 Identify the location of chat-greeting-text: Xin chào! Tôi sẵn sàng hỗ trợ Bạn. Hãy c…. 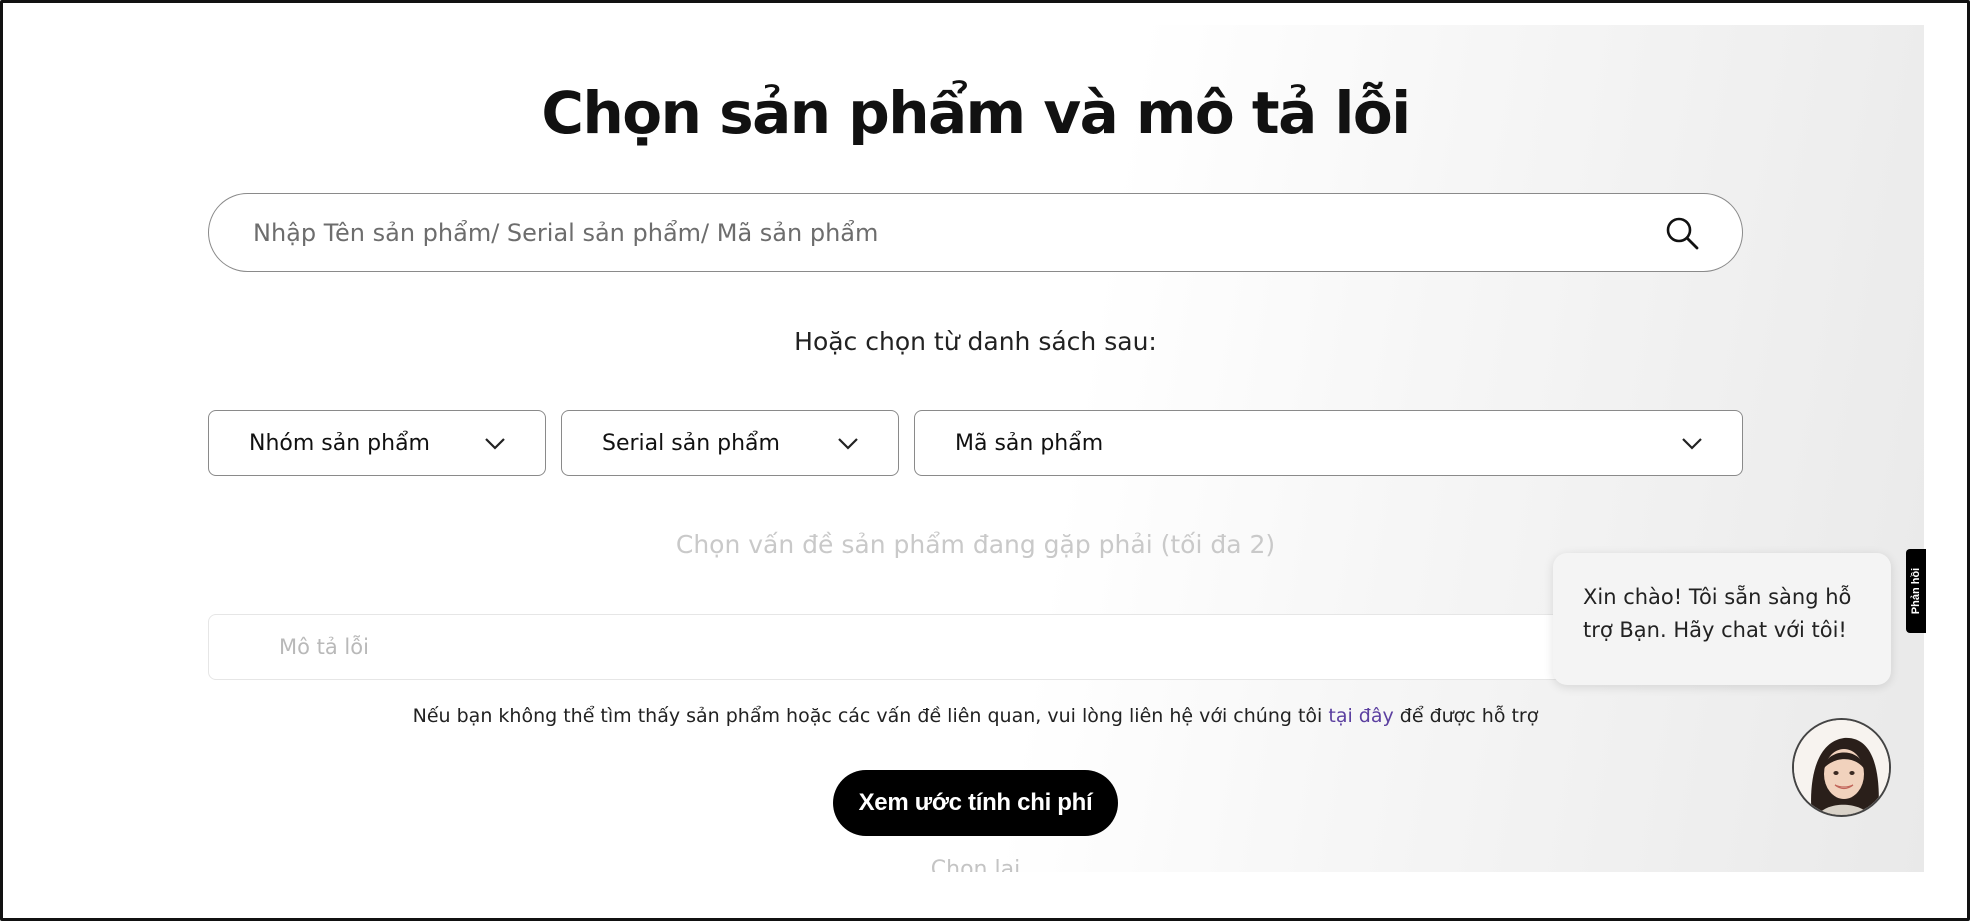
(1717, 613).